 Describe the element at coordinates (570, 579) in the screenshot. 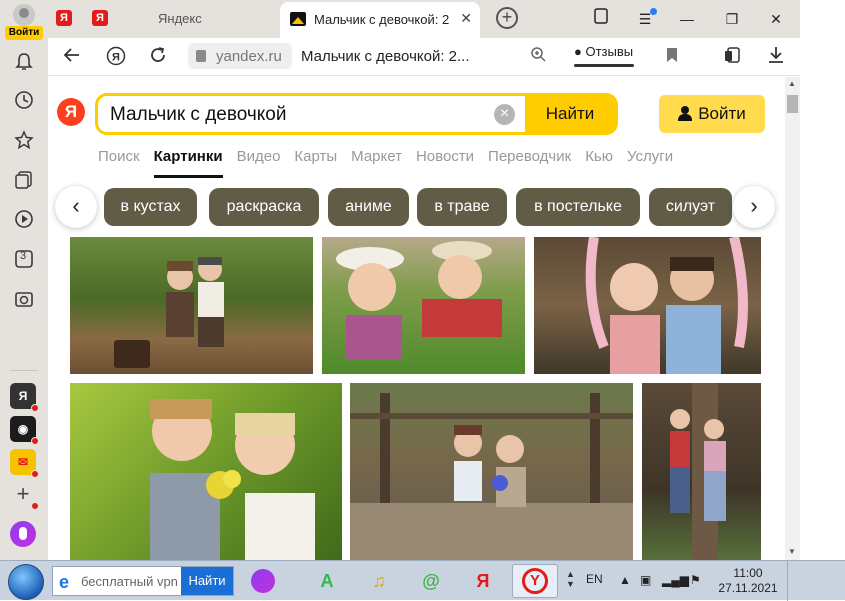

I see `taskbar-scroll-arrows-icon: ▲ ▼` at that location.